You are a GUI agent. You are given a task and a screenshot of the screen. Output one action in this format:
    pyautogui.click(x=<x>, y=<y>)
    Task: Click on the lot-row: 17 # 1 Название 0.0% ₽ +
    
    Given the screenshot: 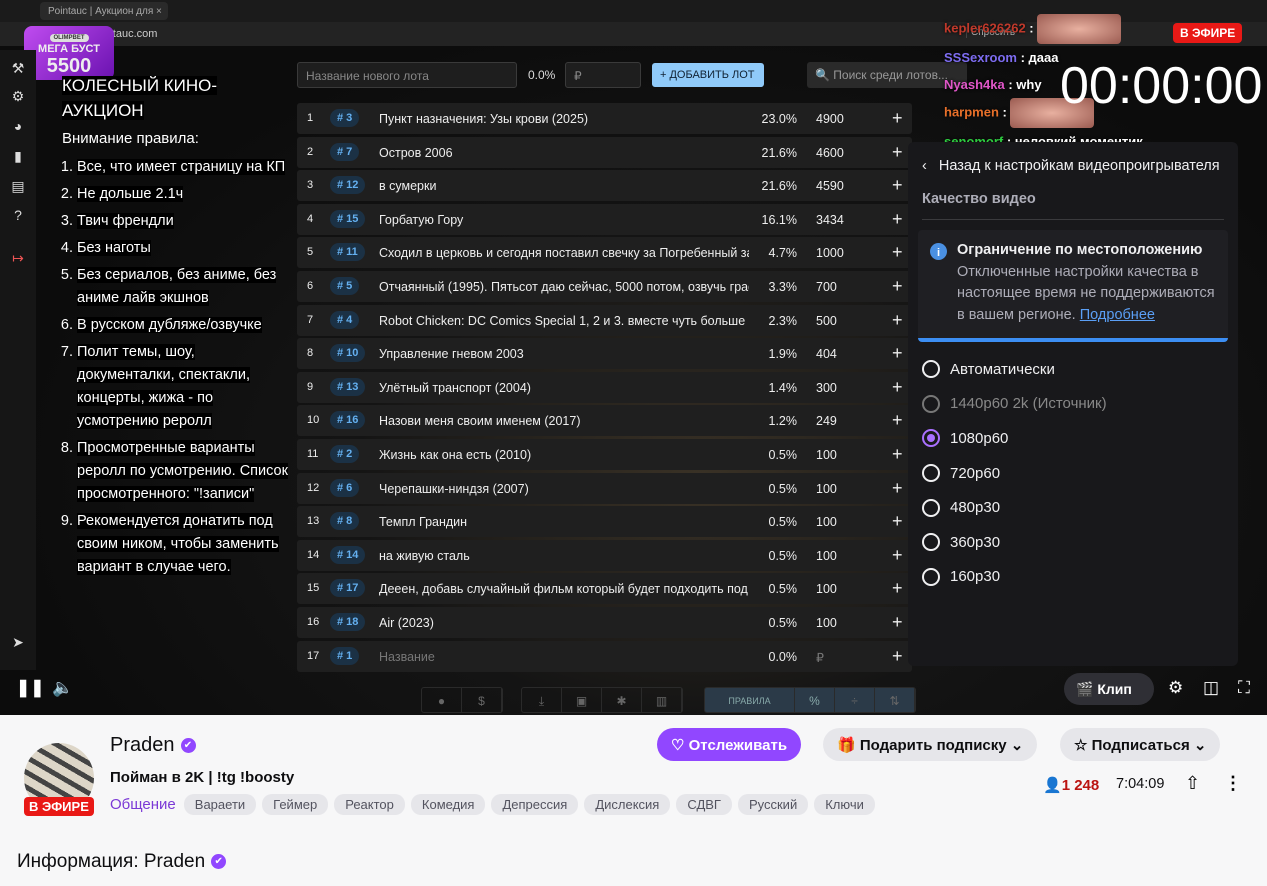 What is the action you would take?
    pyautogui.click(x=604, y=656)
    